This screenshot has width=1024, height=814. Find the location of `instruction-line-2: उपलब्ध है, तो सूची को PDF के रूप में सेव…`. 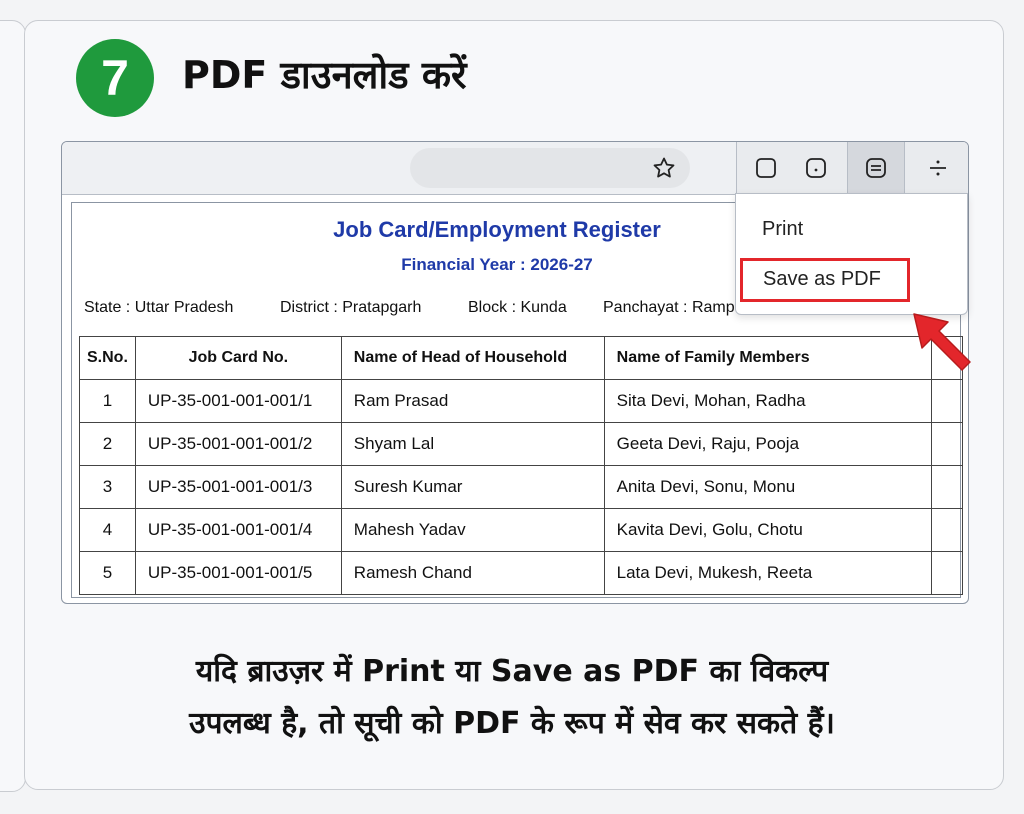

instruction-line-2: उपलब्ध है, तो सूची को PDF के रूप में सेव… is located at coordinates (512, 723).